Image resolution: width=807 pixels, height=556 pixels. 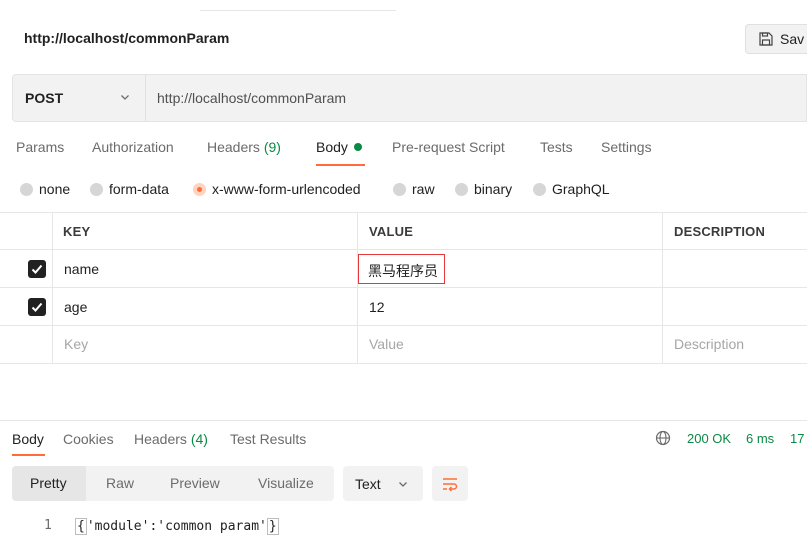 I want to click on response-tab-underline, so click(x=28, y=455).